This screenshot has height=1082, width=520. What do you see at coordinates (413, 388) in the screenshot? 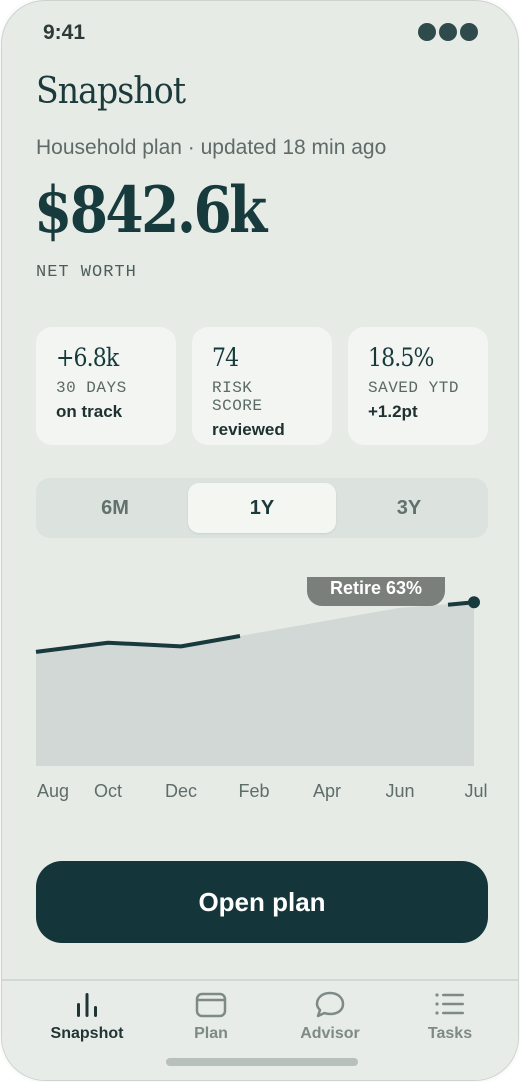
I see `stat-label: SAVED YTD` at bounding box center [413, 388].